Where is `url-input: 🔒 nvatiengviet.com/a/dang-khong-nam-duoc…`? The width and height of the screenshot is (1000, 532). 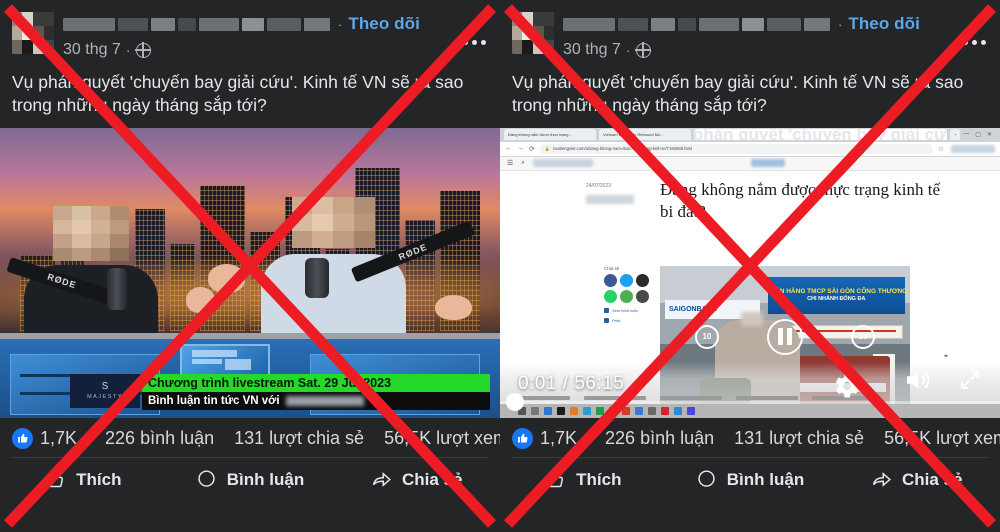
url-input: 🔒 nvatiengviet.com/a/dang-khong-nam-duoc… is located at coordinates (736, 148).